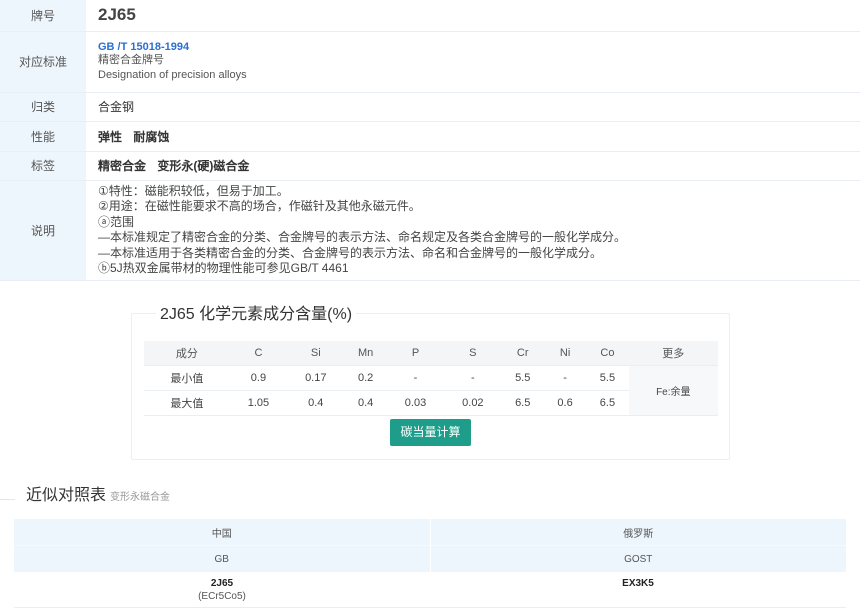 The height and width of the screenshot is (611, 860). Describe the element at coordinates (258, 353) in the screenshot. I see `col-header: C` at that location.